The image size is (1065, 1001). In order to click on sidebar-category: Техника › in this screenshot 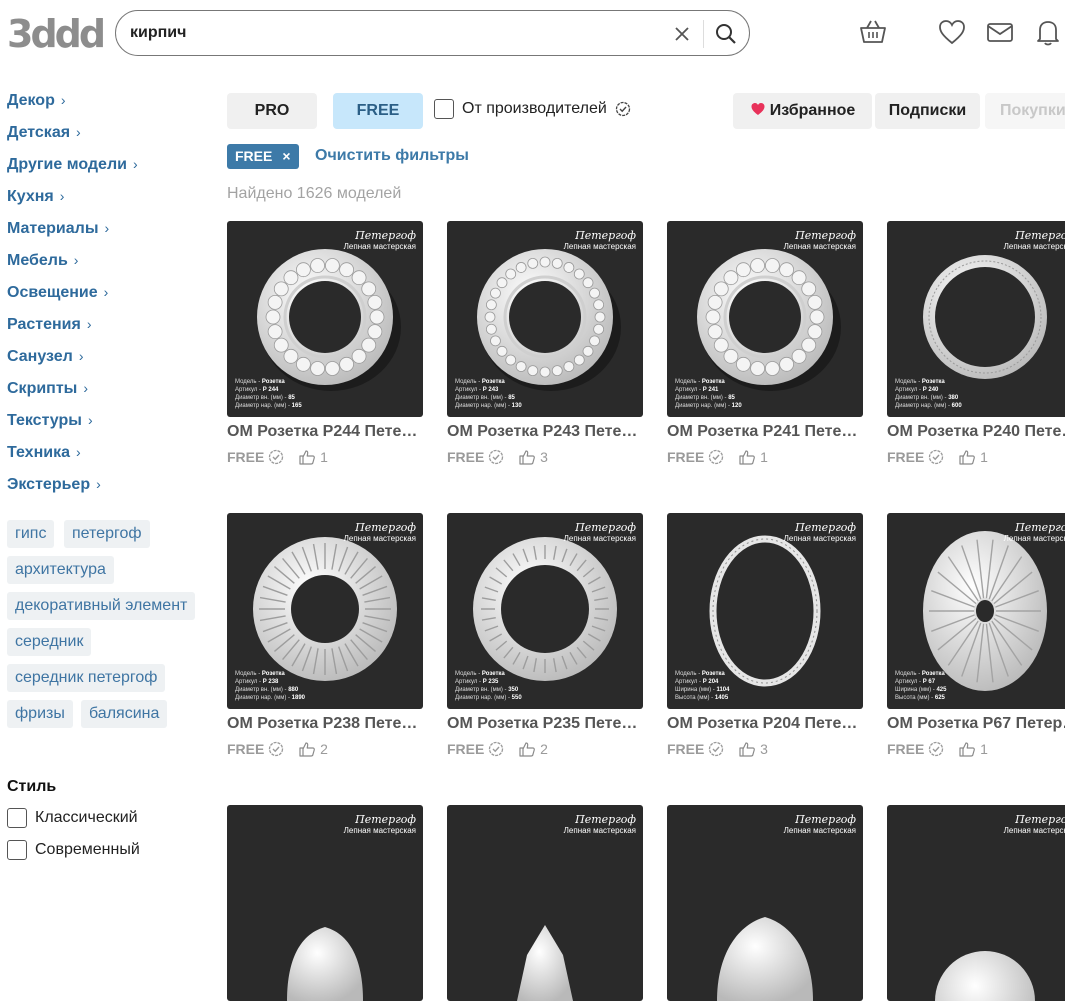, I will do `click(44, 456)`.